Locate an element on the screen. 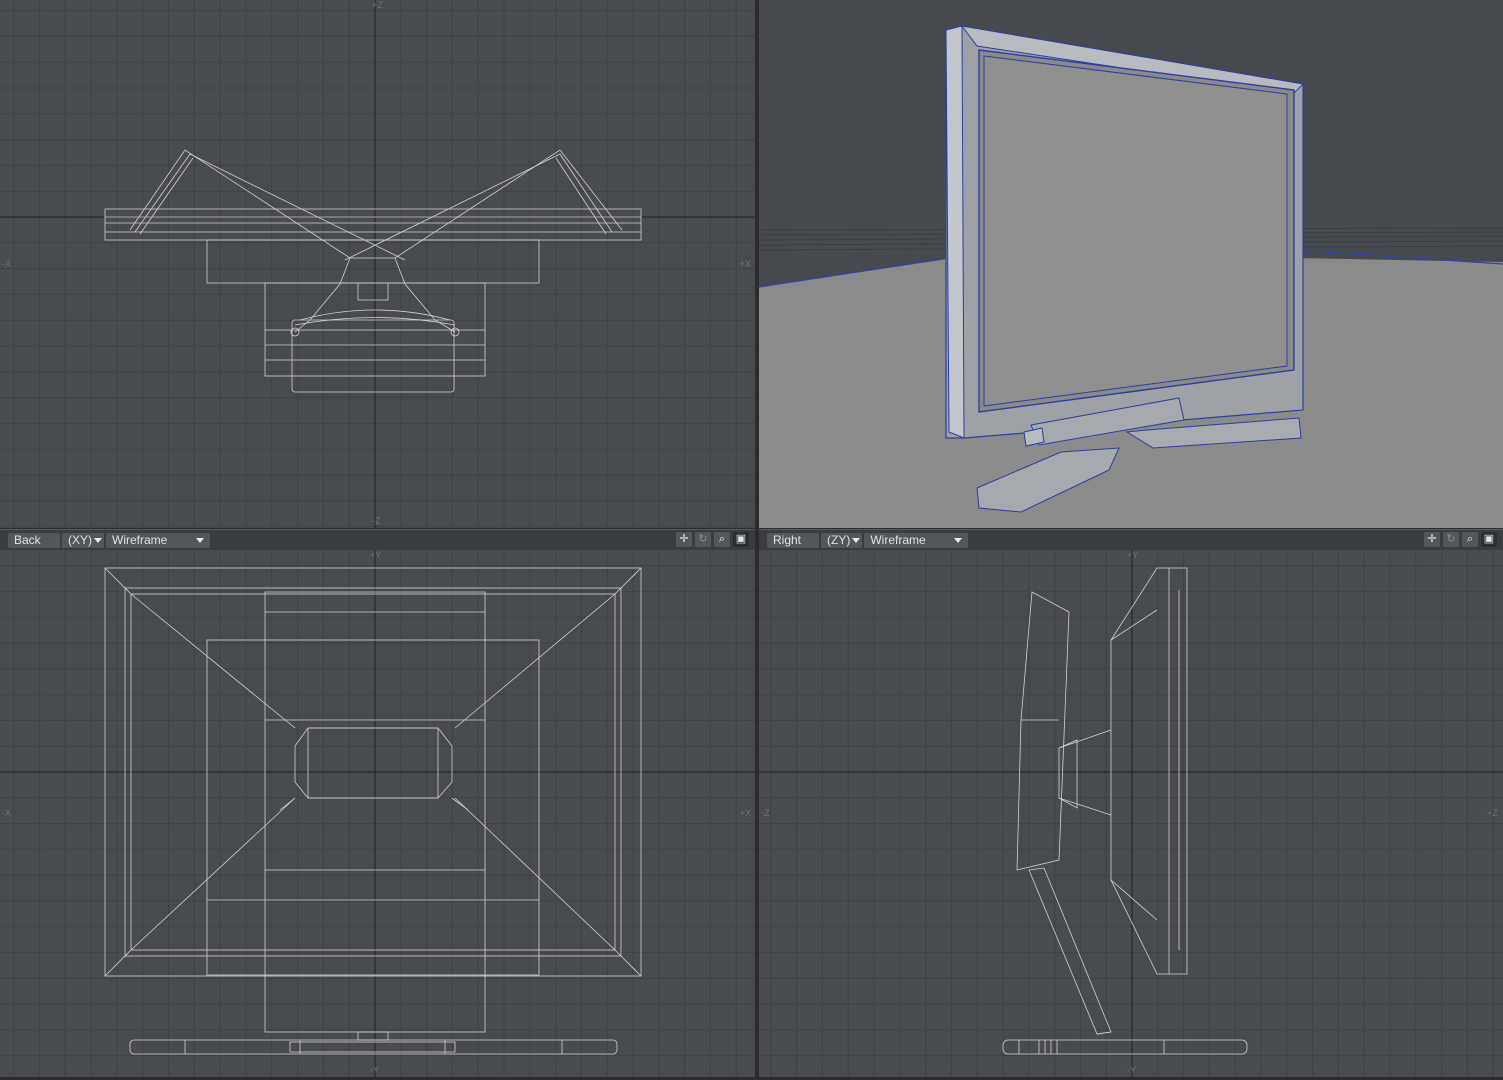 This screenshot has width=1503, height=1080. view-axis-value: (ZY) is located at coordinates (839, 539).